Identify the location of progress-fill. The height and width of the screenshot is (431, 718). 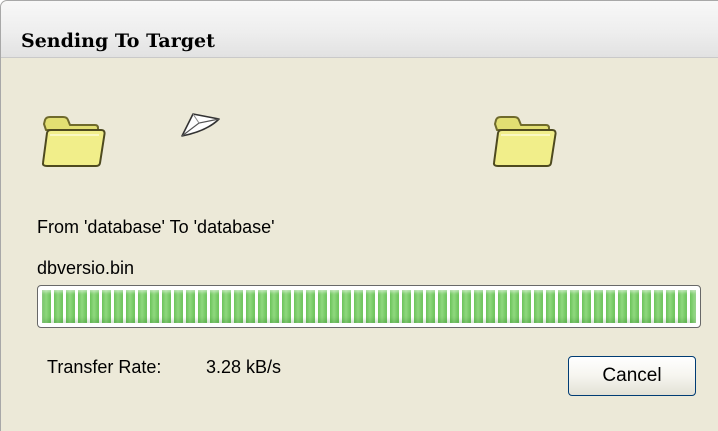
(369, 306).